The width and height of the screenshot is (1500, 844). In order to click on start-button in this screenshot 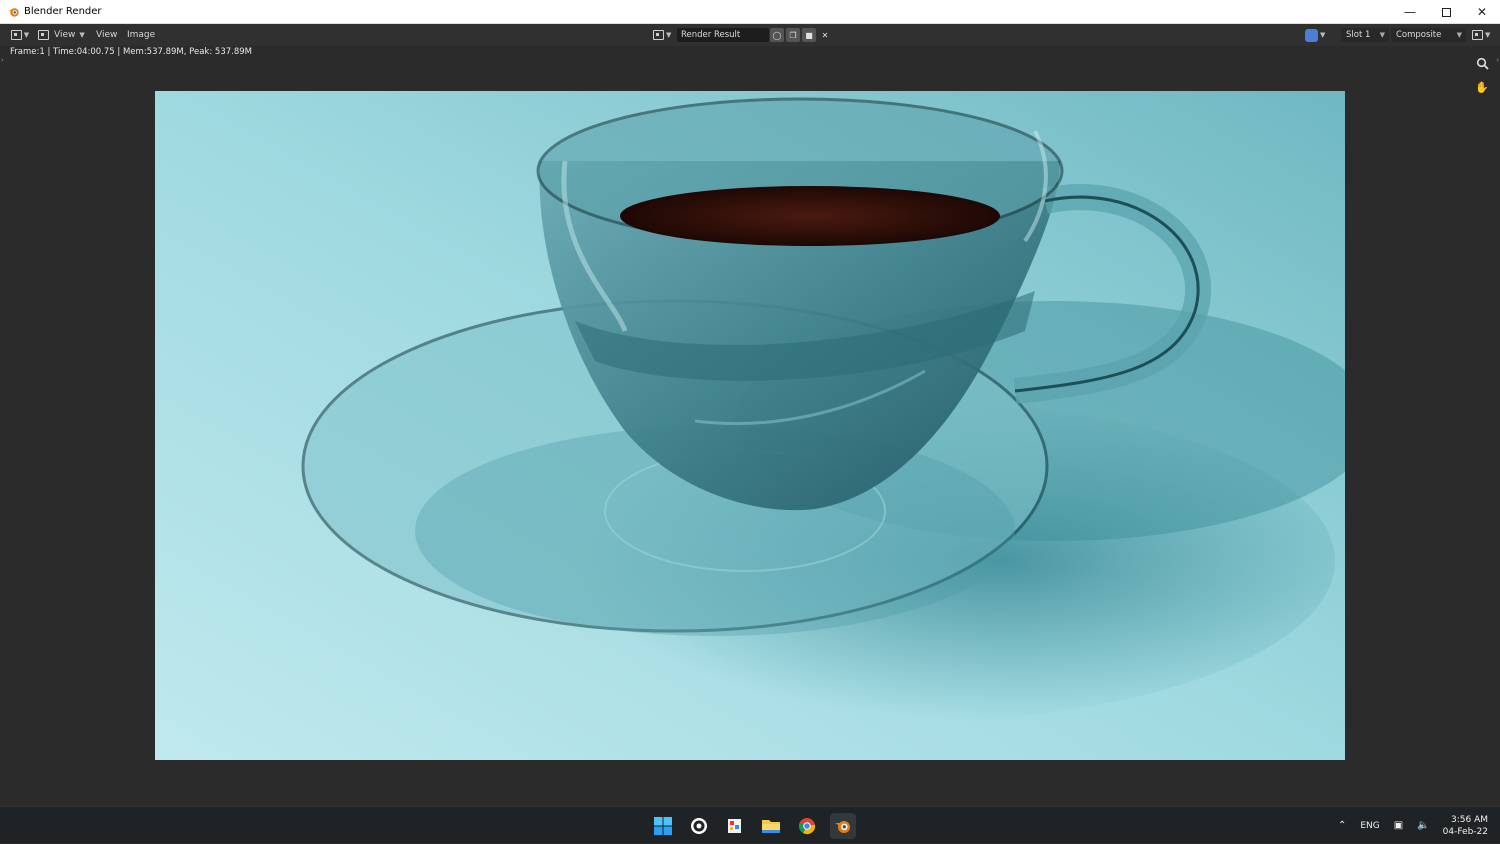, I will do `click(663, 826)`.